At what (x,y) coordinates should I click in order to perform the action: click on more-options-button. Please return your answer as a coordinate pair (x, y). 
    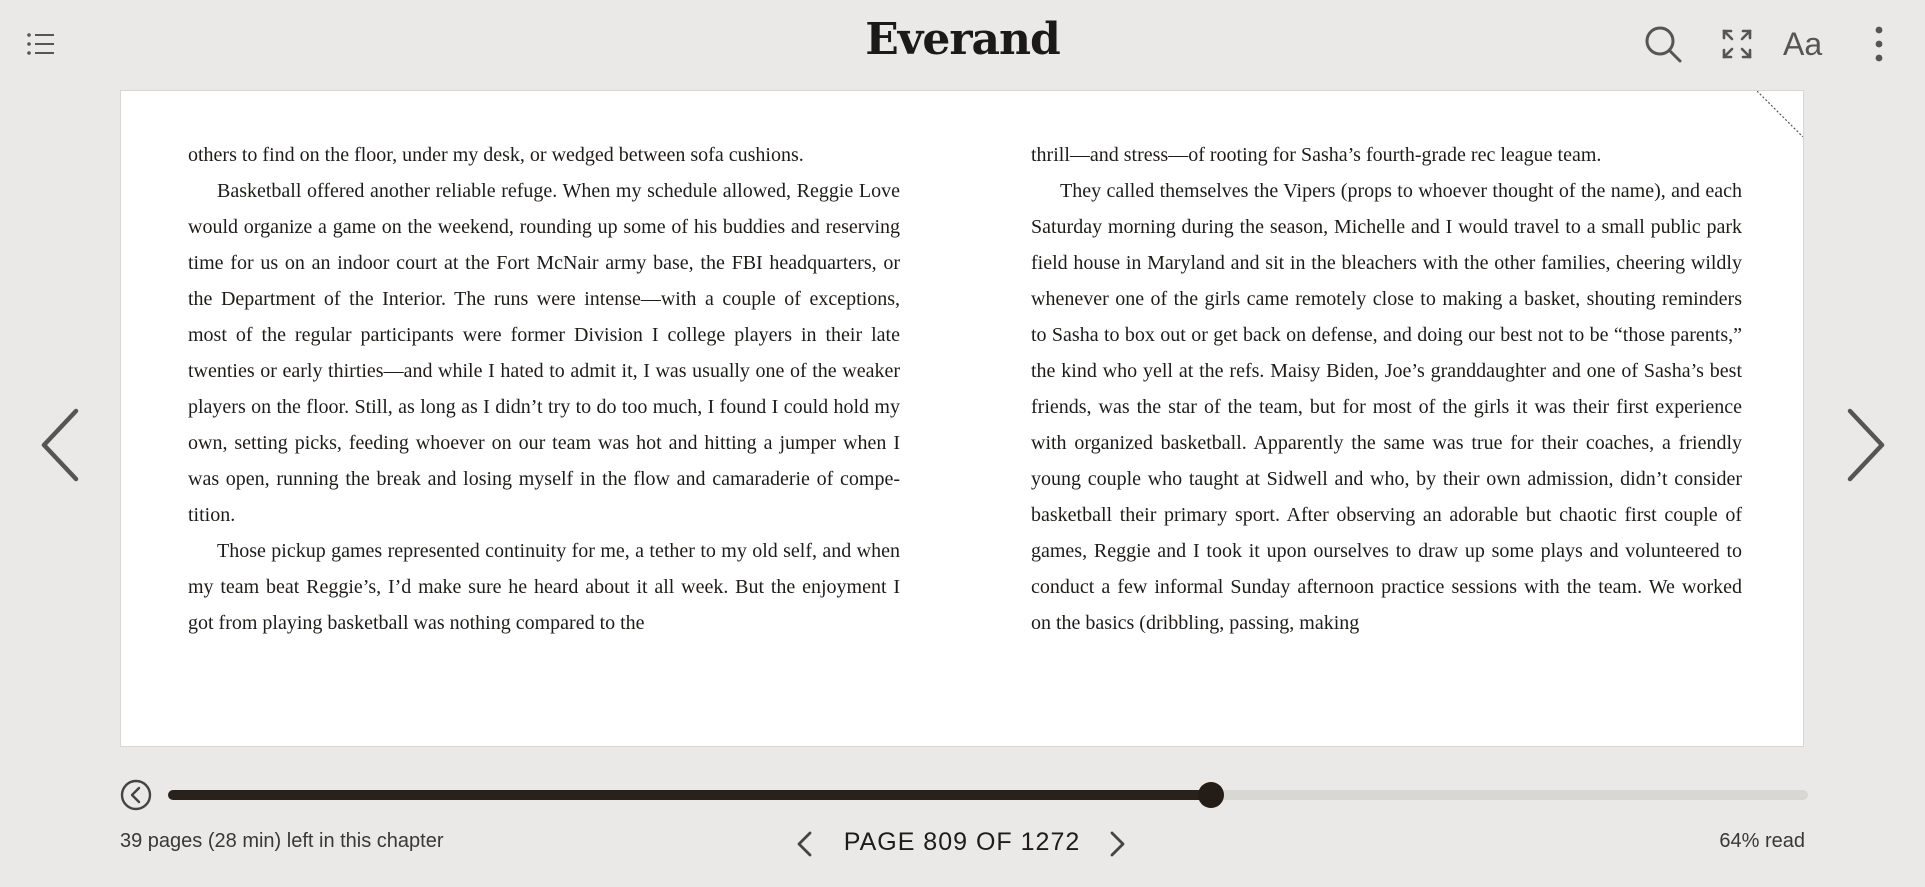
    Looking at the image, I should click on (1879, 44).